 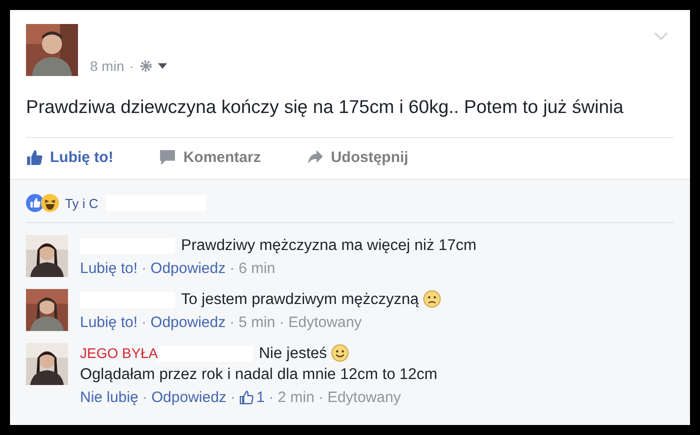 I want to click on comment-action-link: Nie lubię, so click(x=109, y=397).